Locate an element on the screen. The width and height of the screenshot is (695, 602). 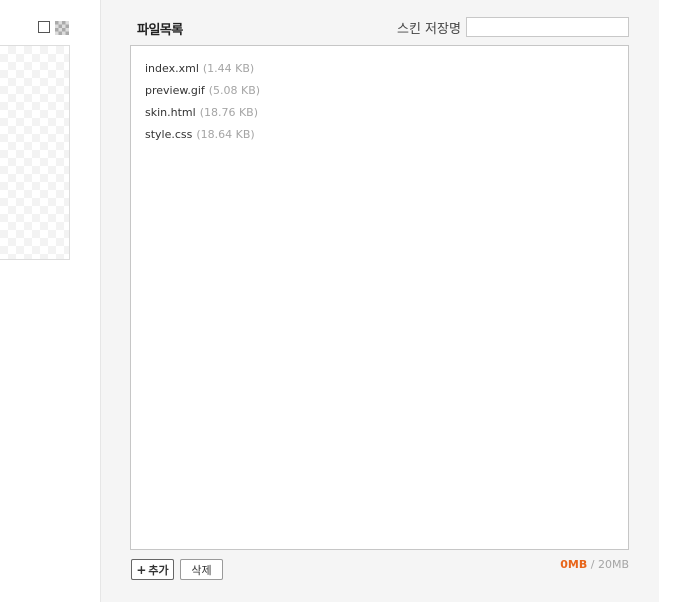
storage-usage: 0MB / 20MB is located at coordinates (594, 564).